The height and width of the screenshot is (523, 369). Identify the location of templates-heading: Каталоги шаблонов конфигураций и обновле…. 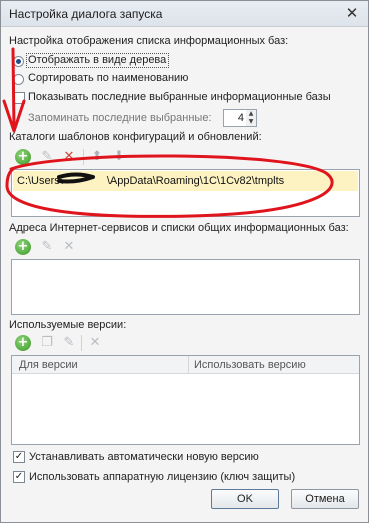
(135, 137).